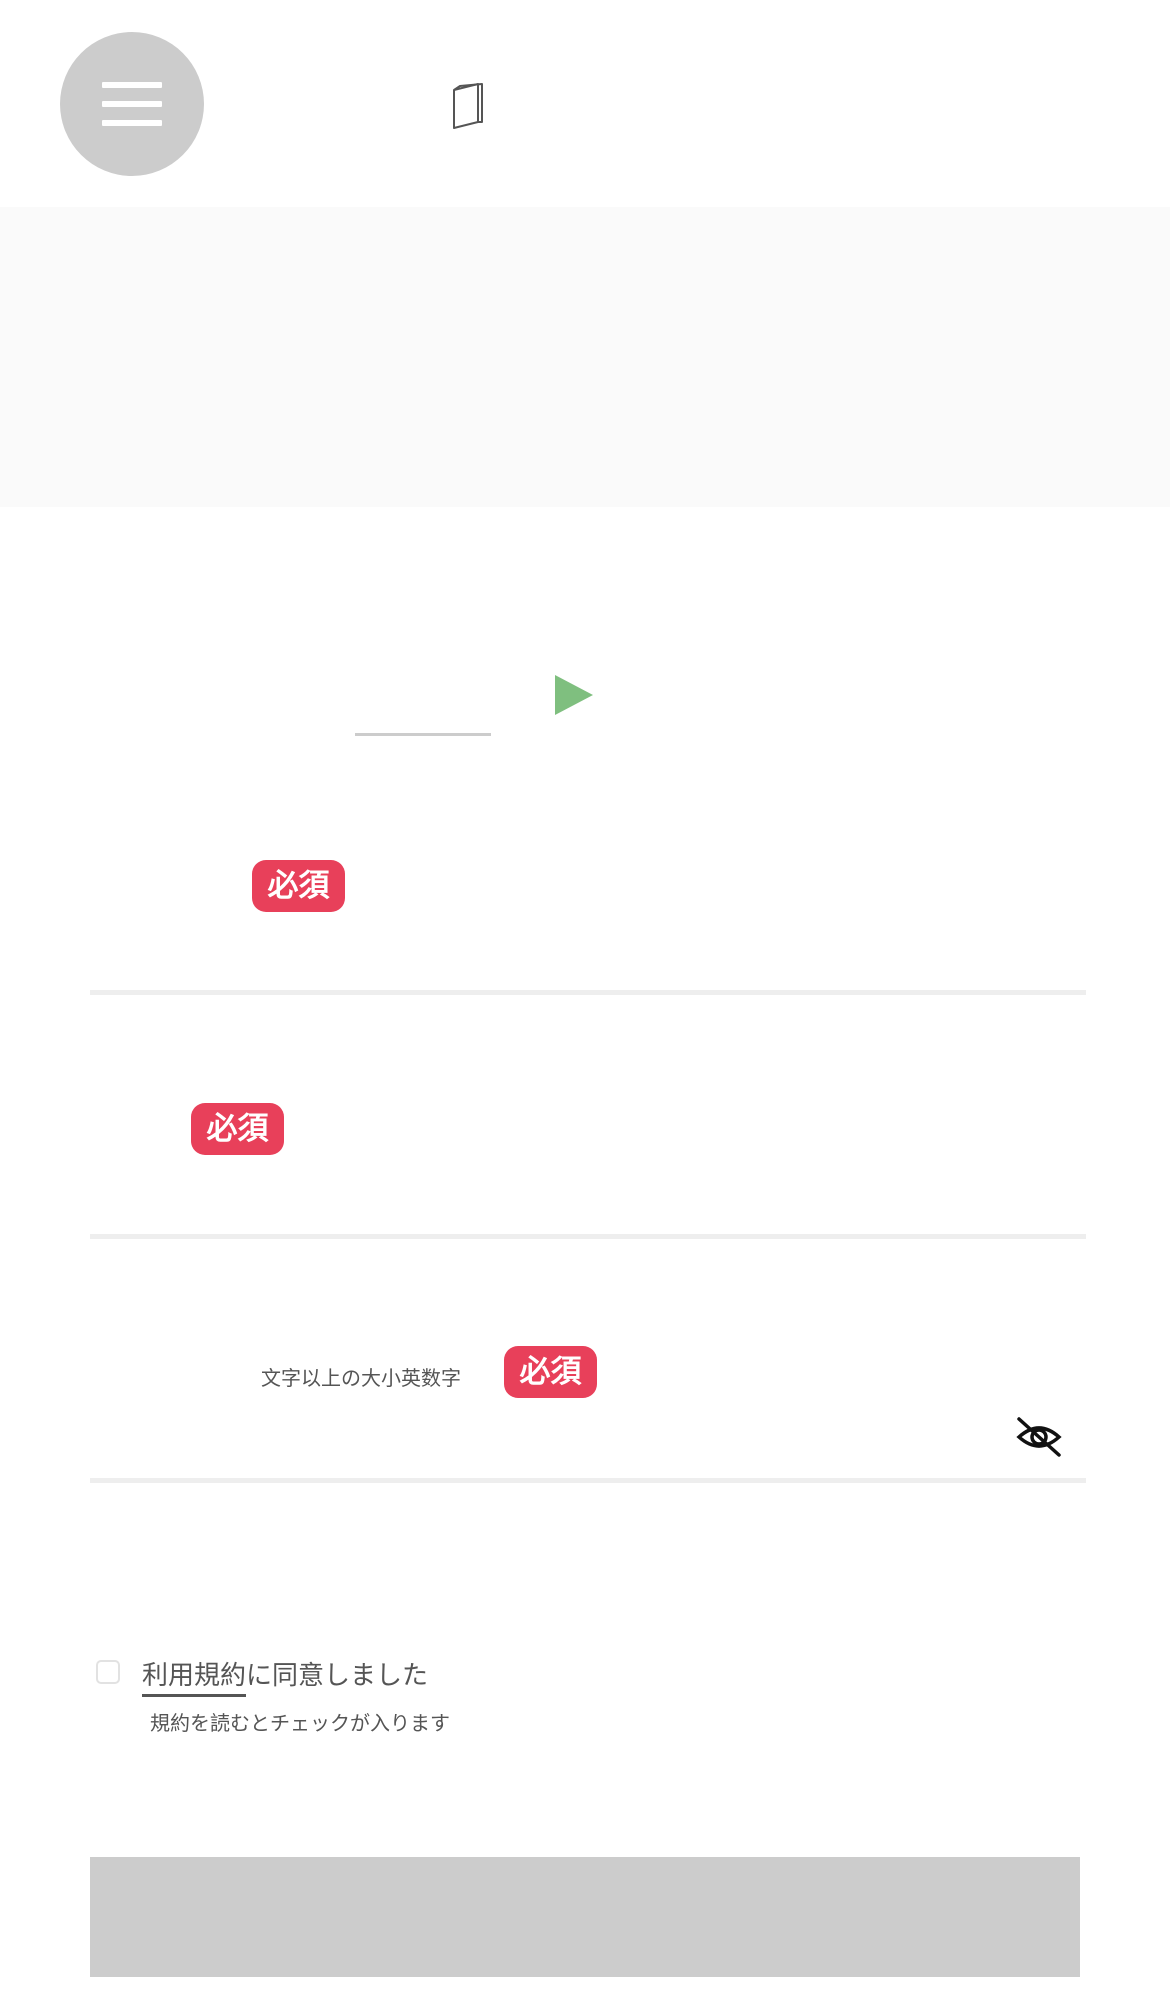  Describe the element at coordinates (585, 1917) in the screenshot. I see `submit-button` at that location.